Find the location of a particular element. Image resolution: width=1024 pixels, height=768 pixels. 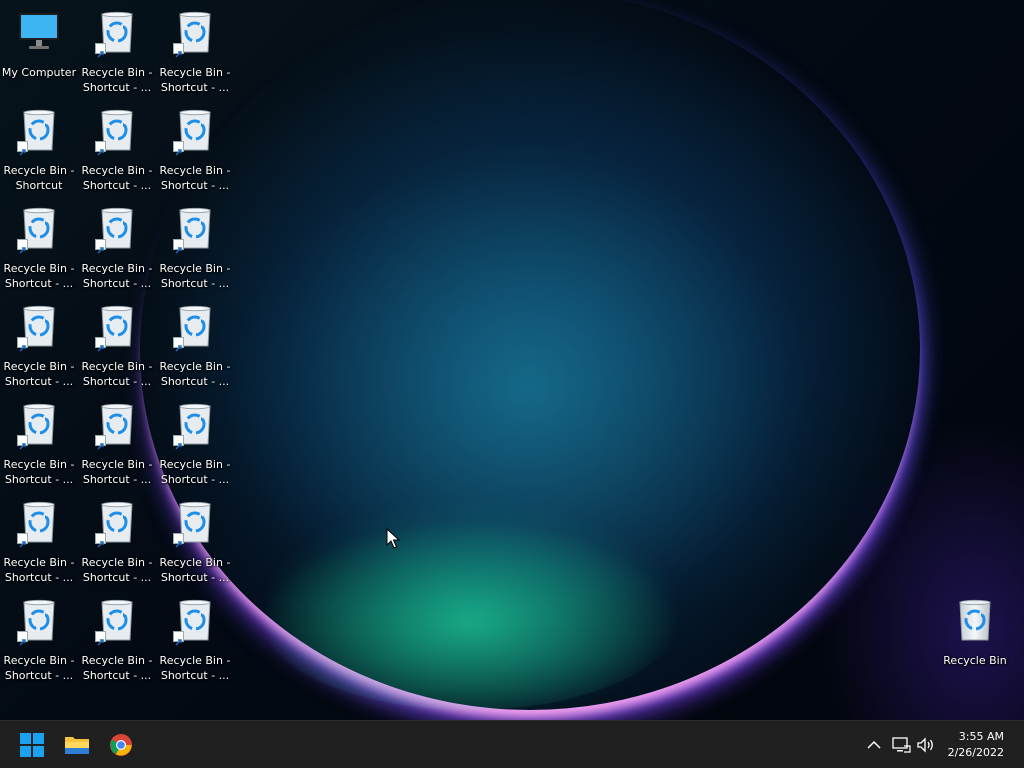

start-button is located at coordinates (32, 745).